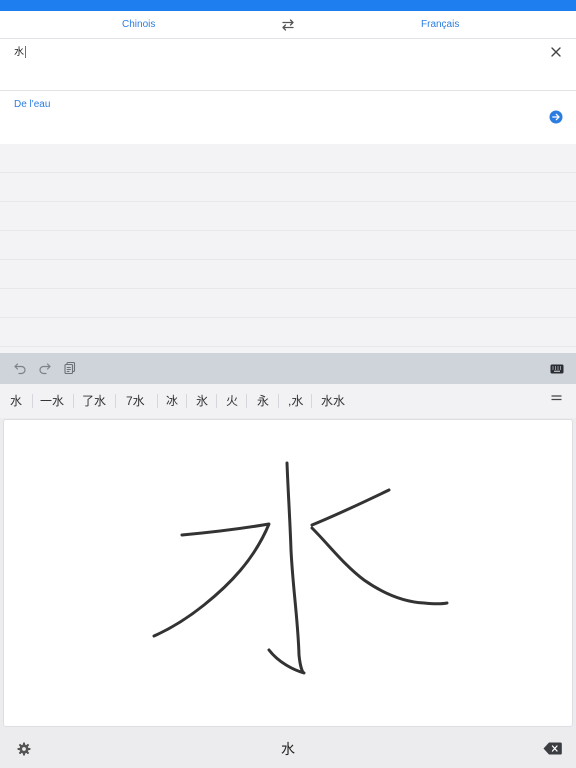 This screenshot has height=768, width=576. Describe the element at coordinates (288, 117) in the screenshot. I see `translation-result: De l'eau` at that location.